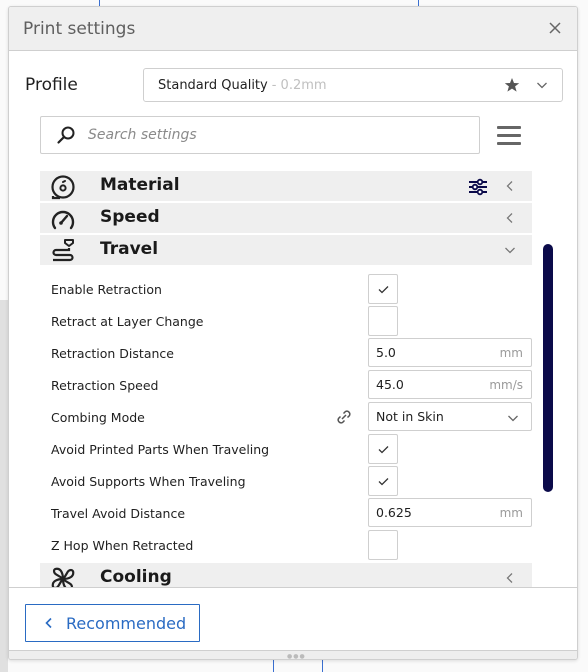  I want to click on unit-label: mm/s, so click(506, 385).